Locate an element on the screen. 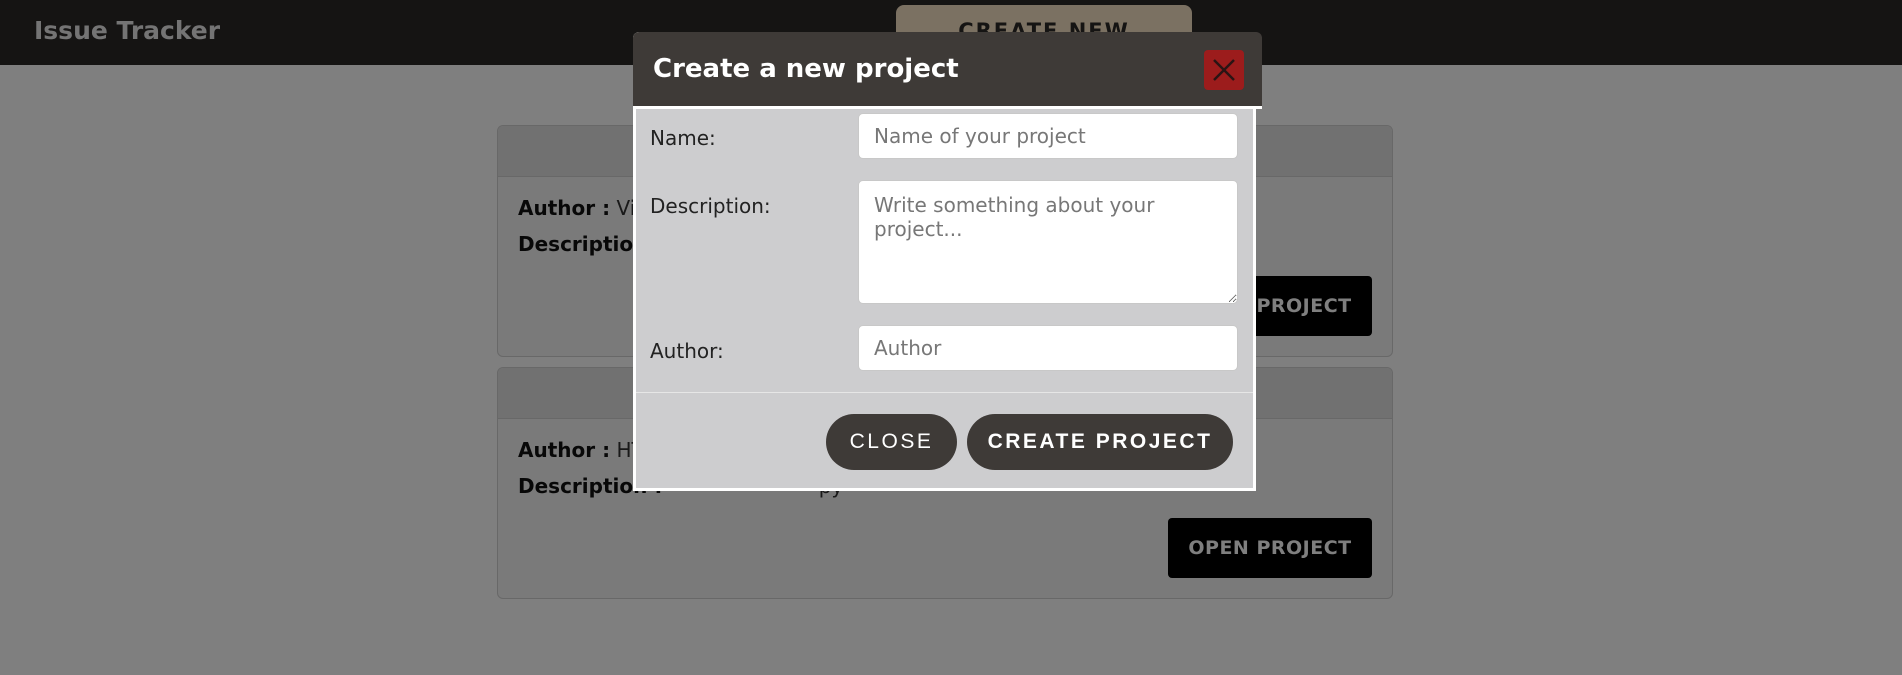 The height and width of the screenshot is (675, 1902). create-project-button: CREATE PROJECT is located at coordinates (1100, 442).